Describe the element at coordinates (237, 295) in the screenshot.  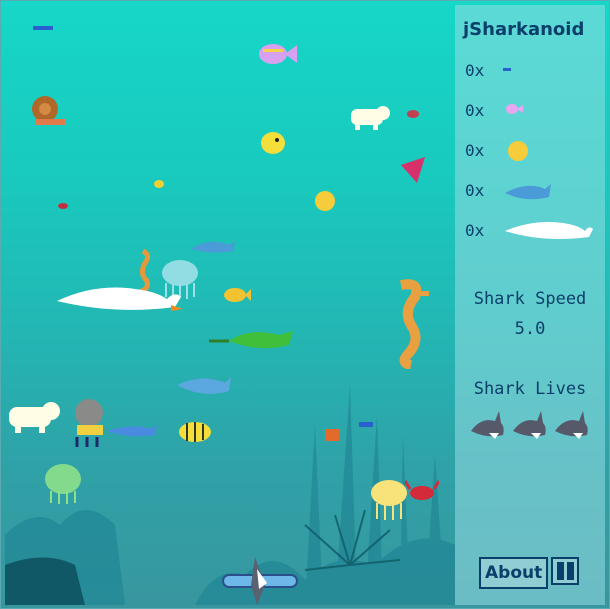
I see `striped-yellow-fish` at that location.